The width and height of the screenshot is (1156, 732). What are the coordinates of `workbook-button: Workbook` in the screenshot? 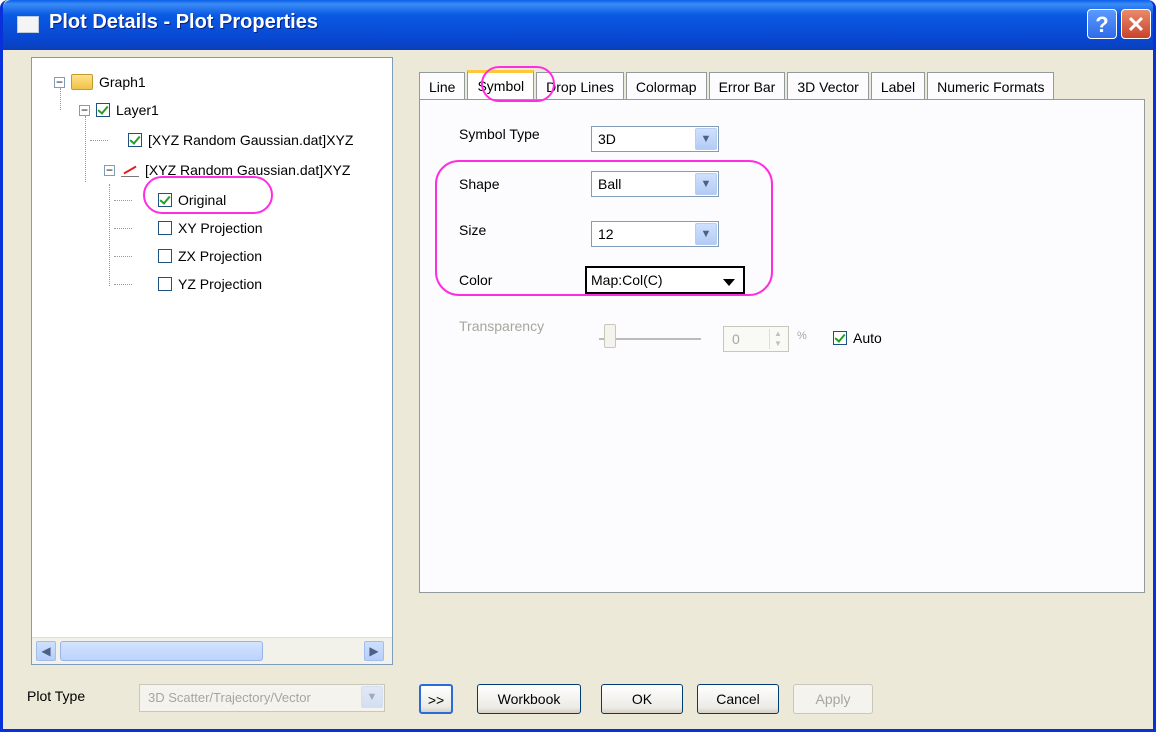 It's located at (529, 699).